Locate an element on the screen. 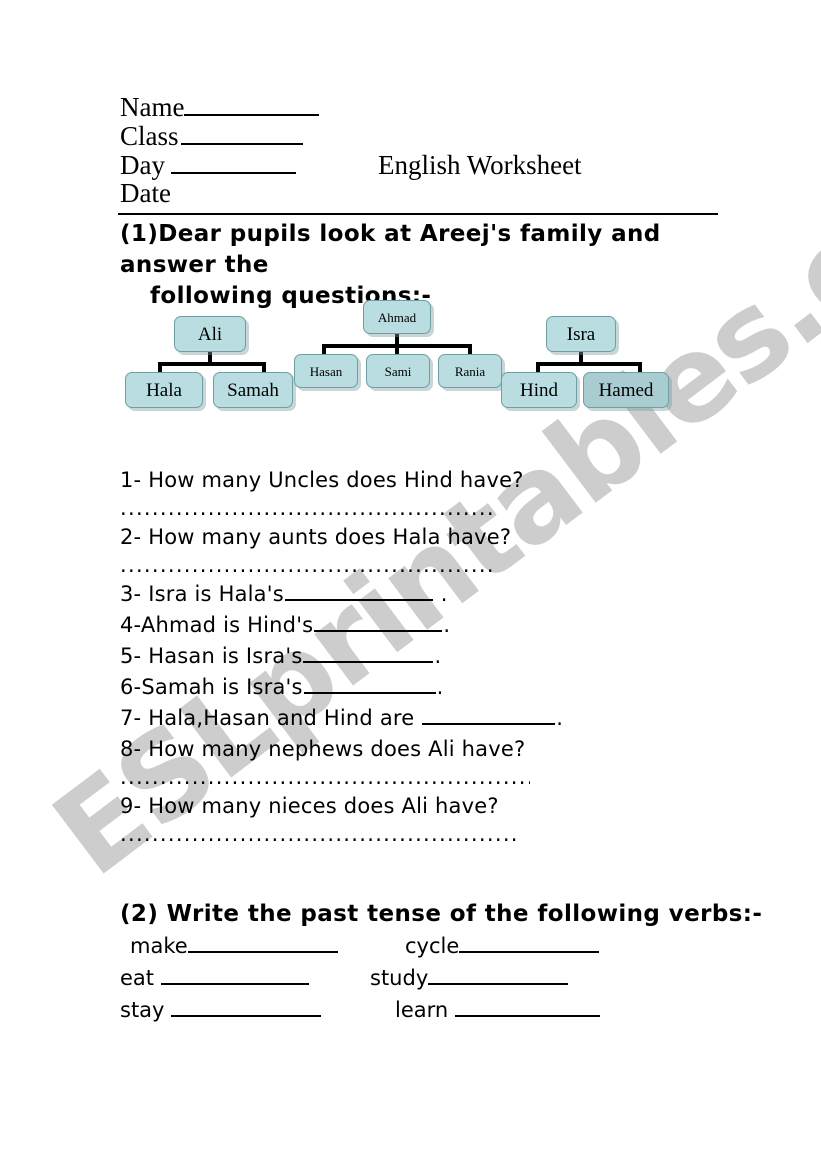 This screenshot has height=1169, width=821. family-node-ali: Ali is located at coordinates (210, 334).